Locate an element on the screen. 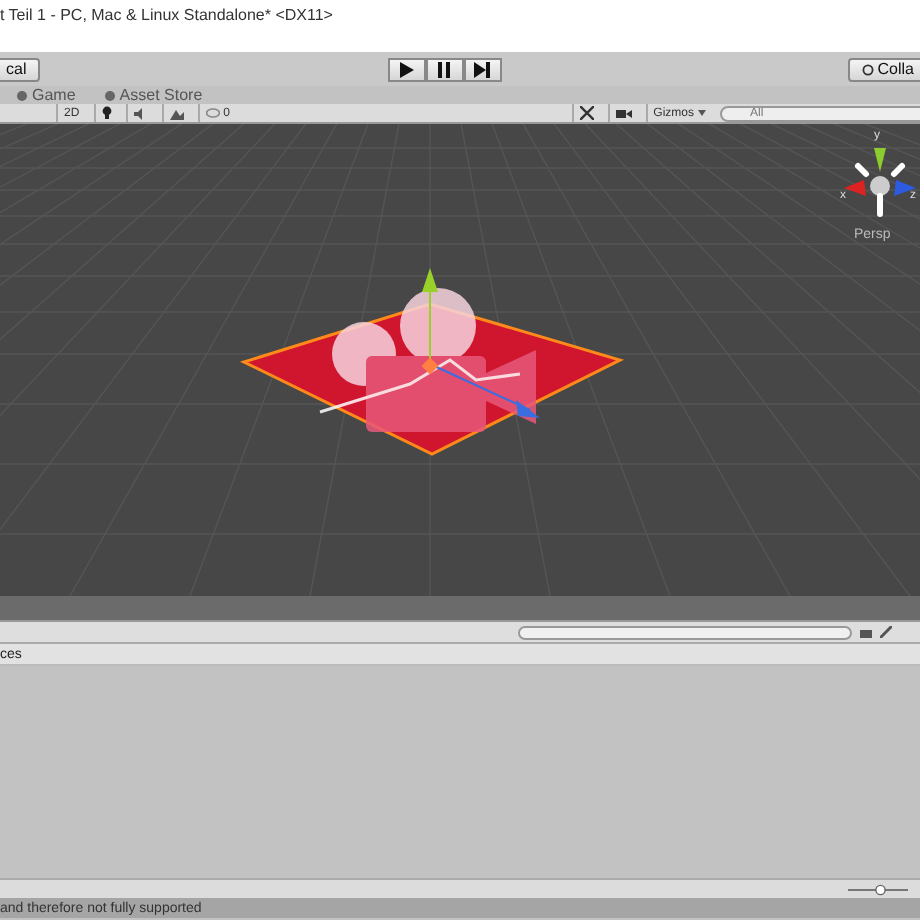 The width and height of the screenshot is (920, 920). step-button is located at coordinates (482, 69).